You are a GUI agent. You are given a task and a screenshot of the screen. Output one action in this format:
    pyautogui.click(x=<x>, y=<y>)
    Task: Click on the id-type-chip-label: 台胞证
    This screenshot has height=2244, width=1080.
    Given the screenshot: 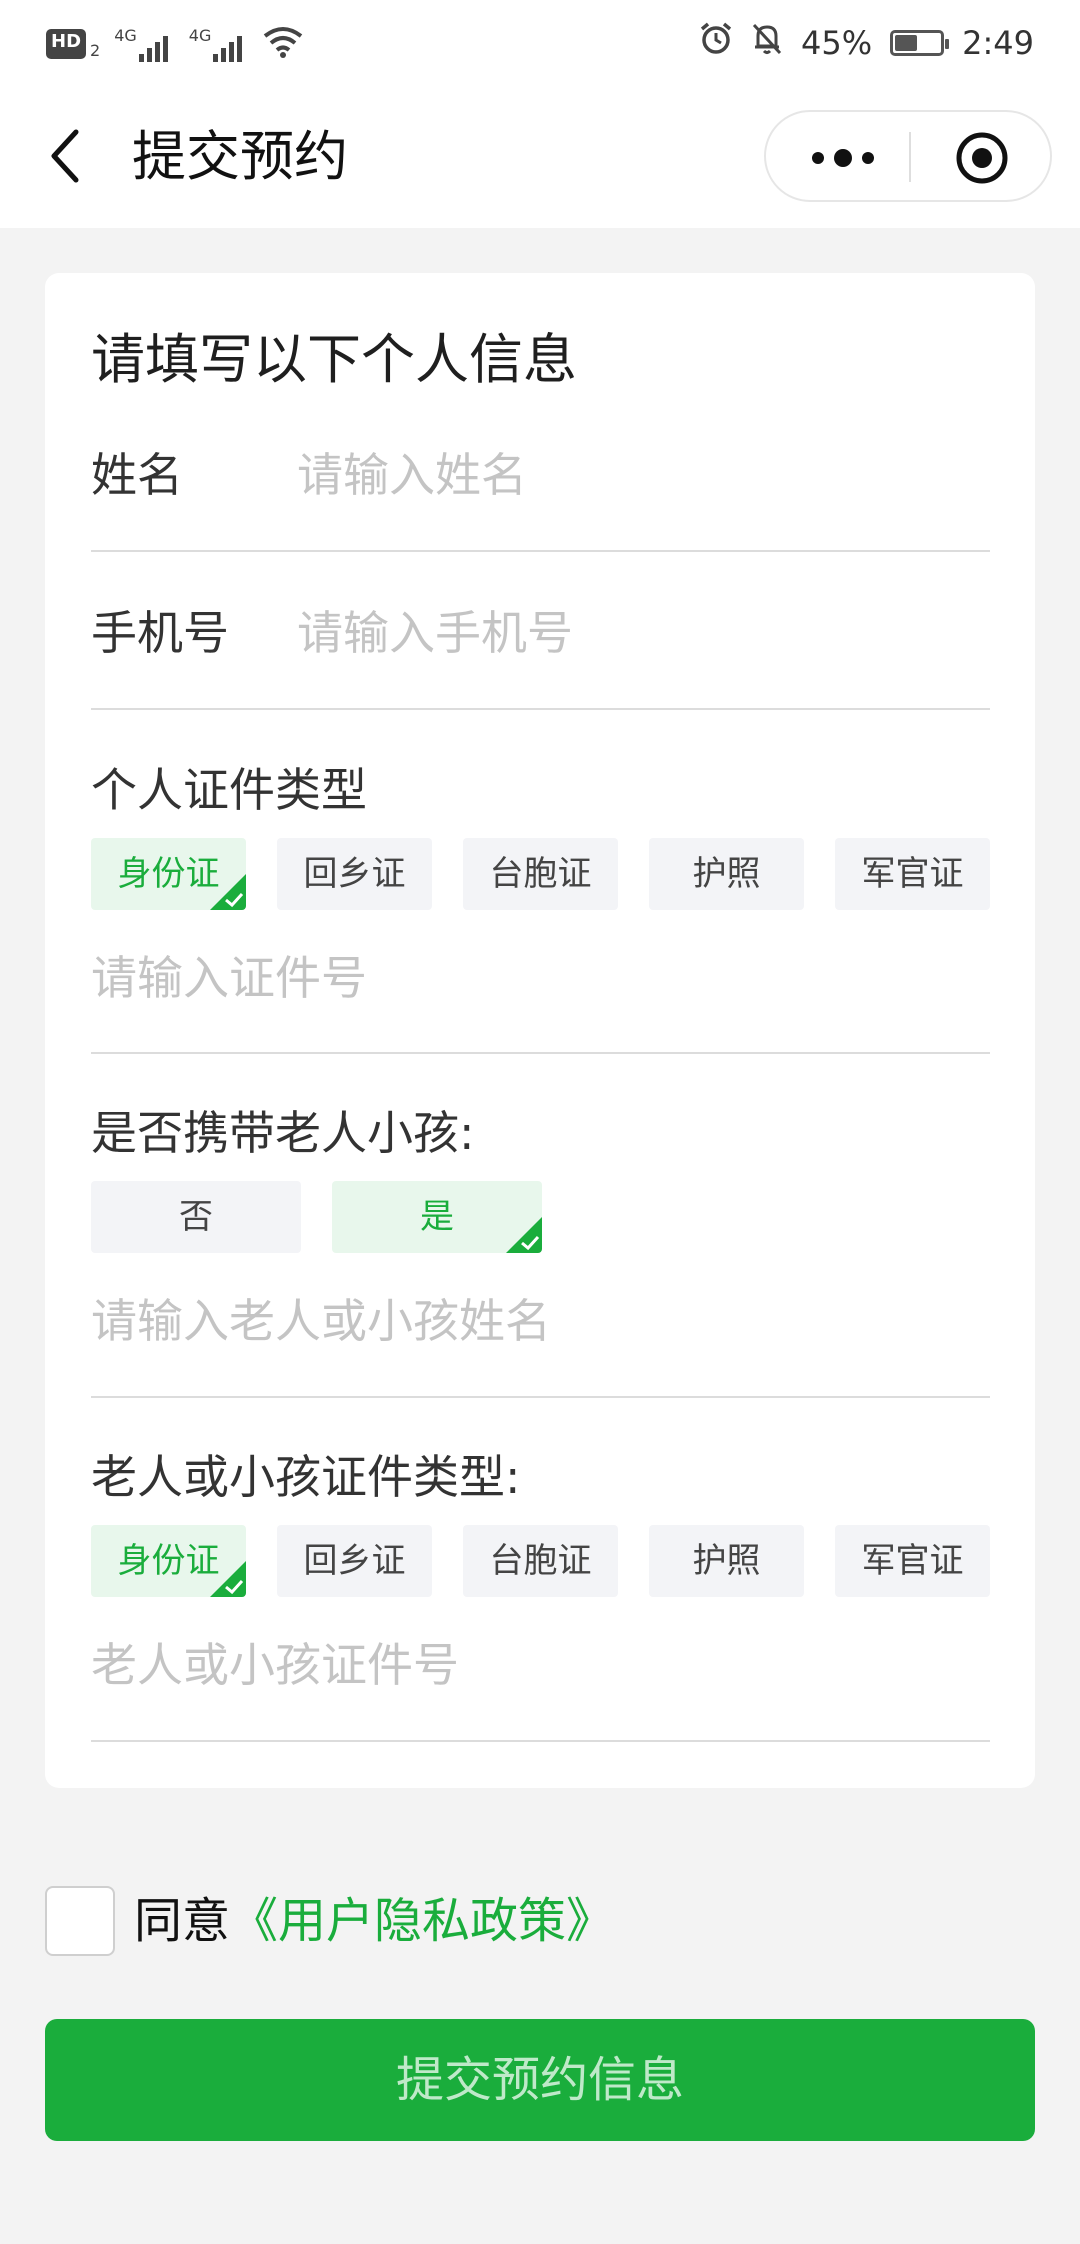 What is the action you would take?
    pyautogui.click(x=540, y=874)
    